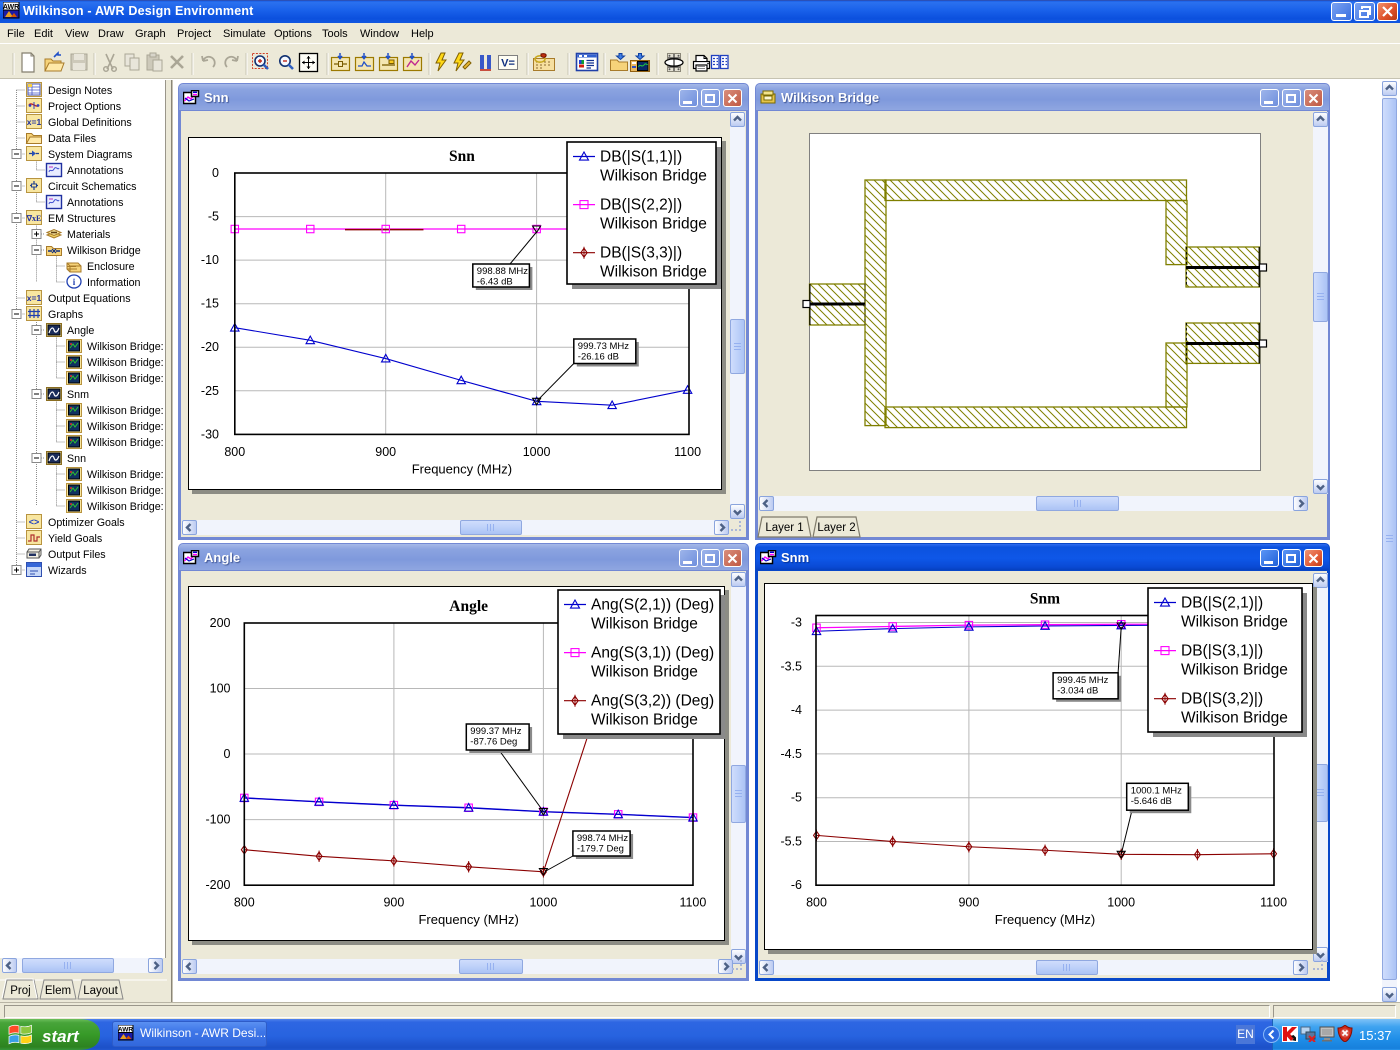  I want to click on svg-text: 999.45 MHz, so click(1082, 680).